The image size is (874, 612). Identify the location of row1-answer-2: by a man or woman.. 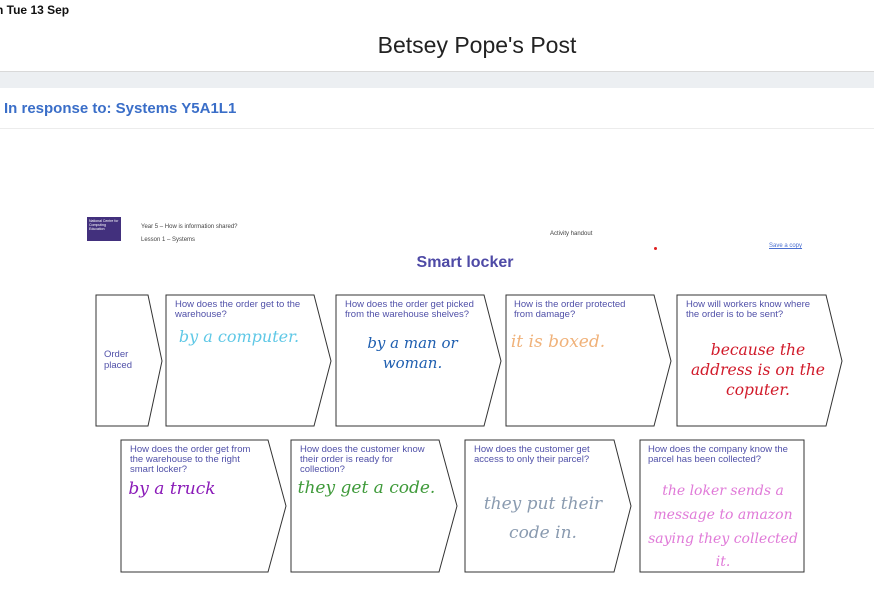
(412, 353).